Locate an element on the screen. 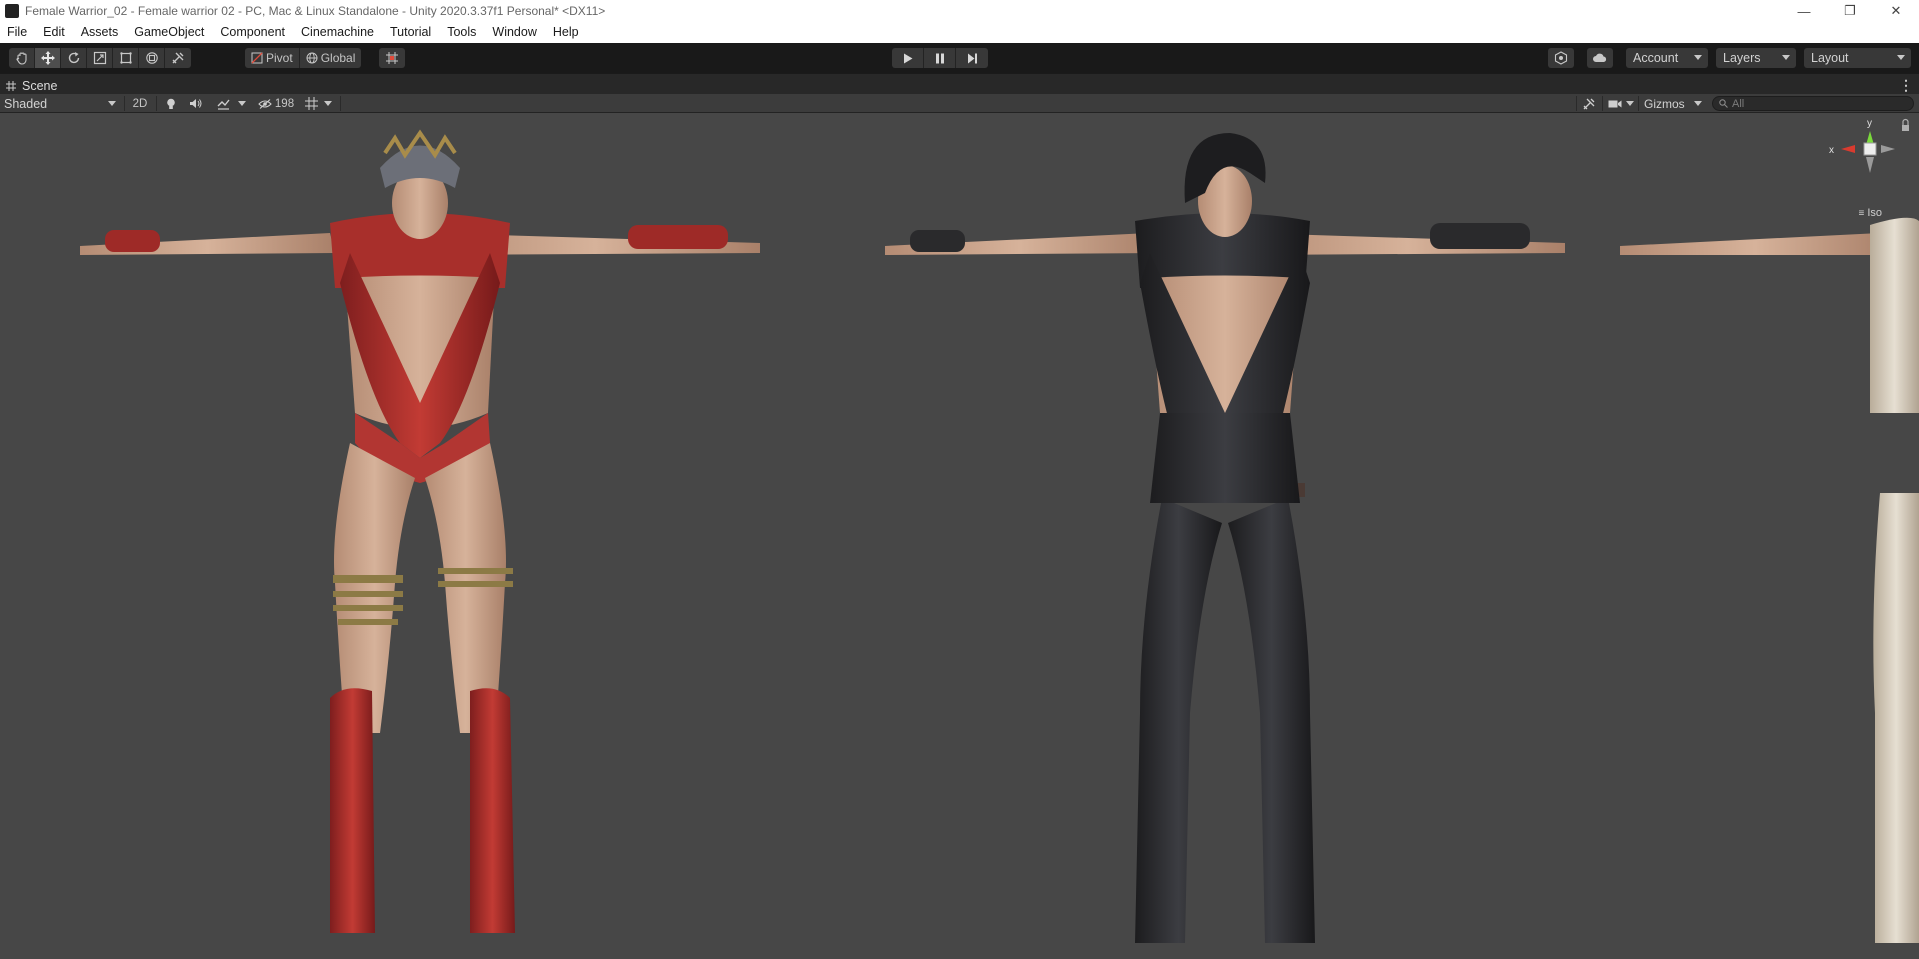 This screenshot has width=1919, height=959. layout-label: Layout is located at coordinates (1830, 58).